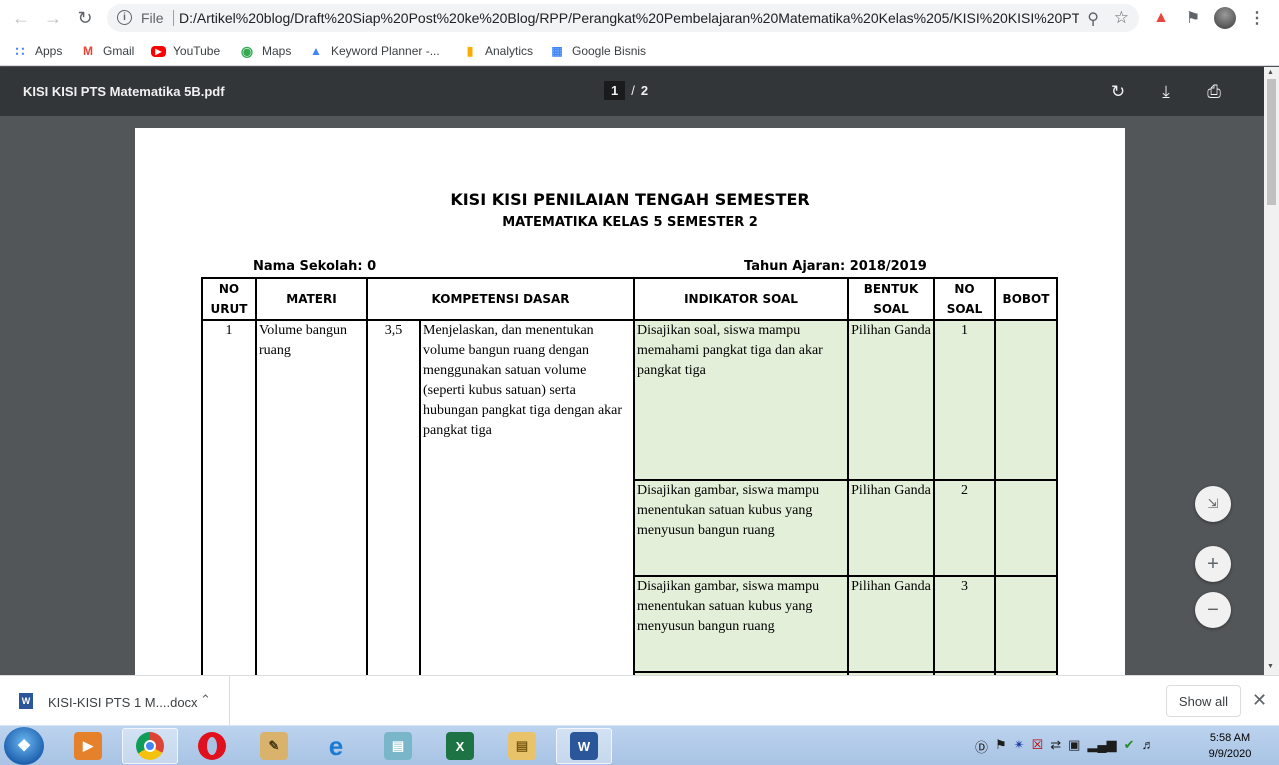 The image size is (1279, 765). Describe the element at coordinates (1019, 746) in the screenshot. I see `bluetooth-icon: ✴` at that location.